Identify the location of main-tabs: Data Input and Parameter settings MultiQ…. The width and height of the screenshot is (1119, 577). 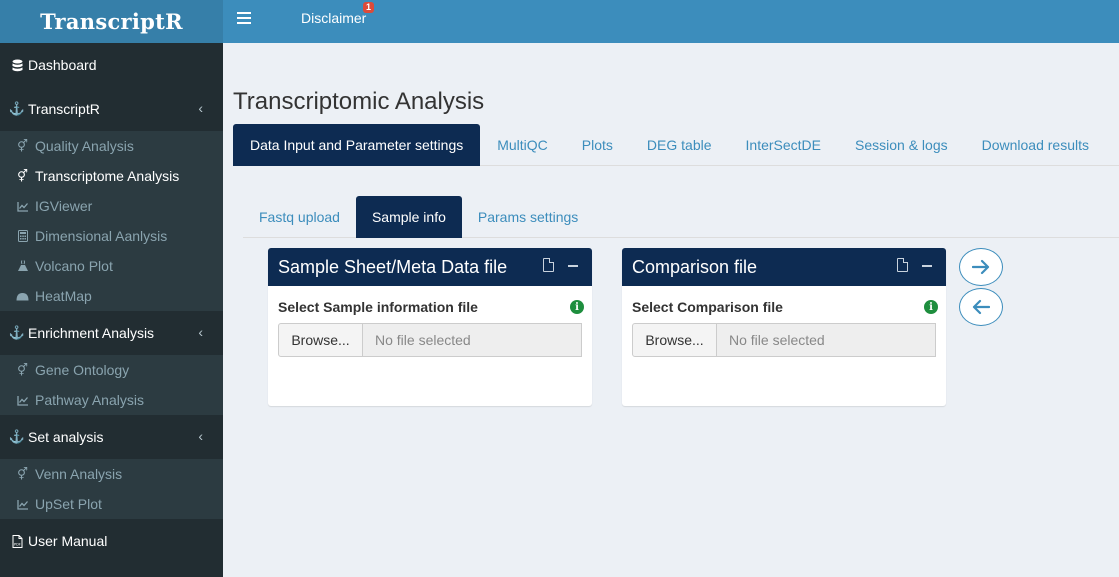
(676, 145).